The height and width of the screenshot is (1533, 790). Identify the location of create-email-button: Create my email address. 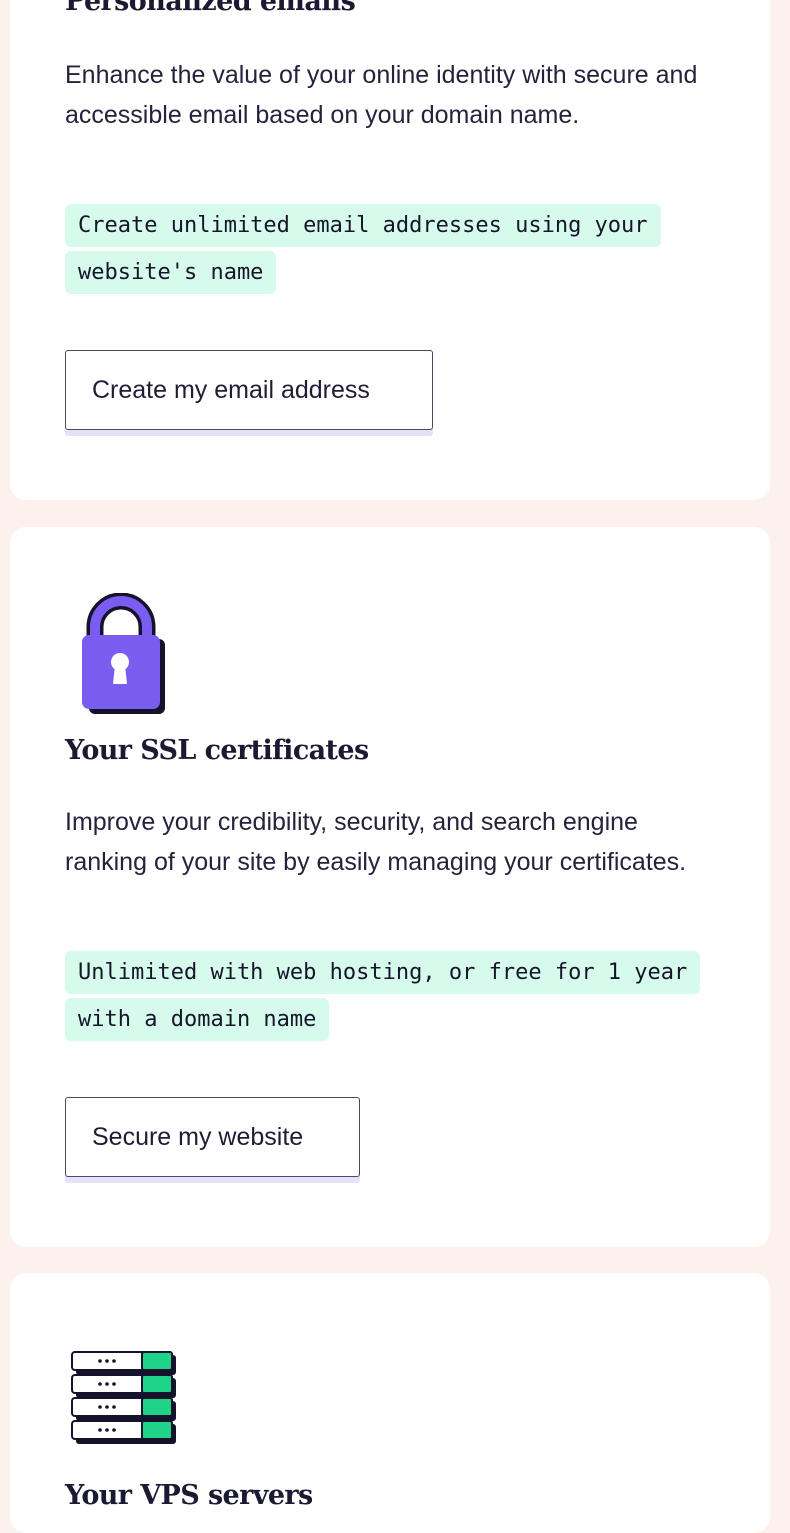
(249, 390).